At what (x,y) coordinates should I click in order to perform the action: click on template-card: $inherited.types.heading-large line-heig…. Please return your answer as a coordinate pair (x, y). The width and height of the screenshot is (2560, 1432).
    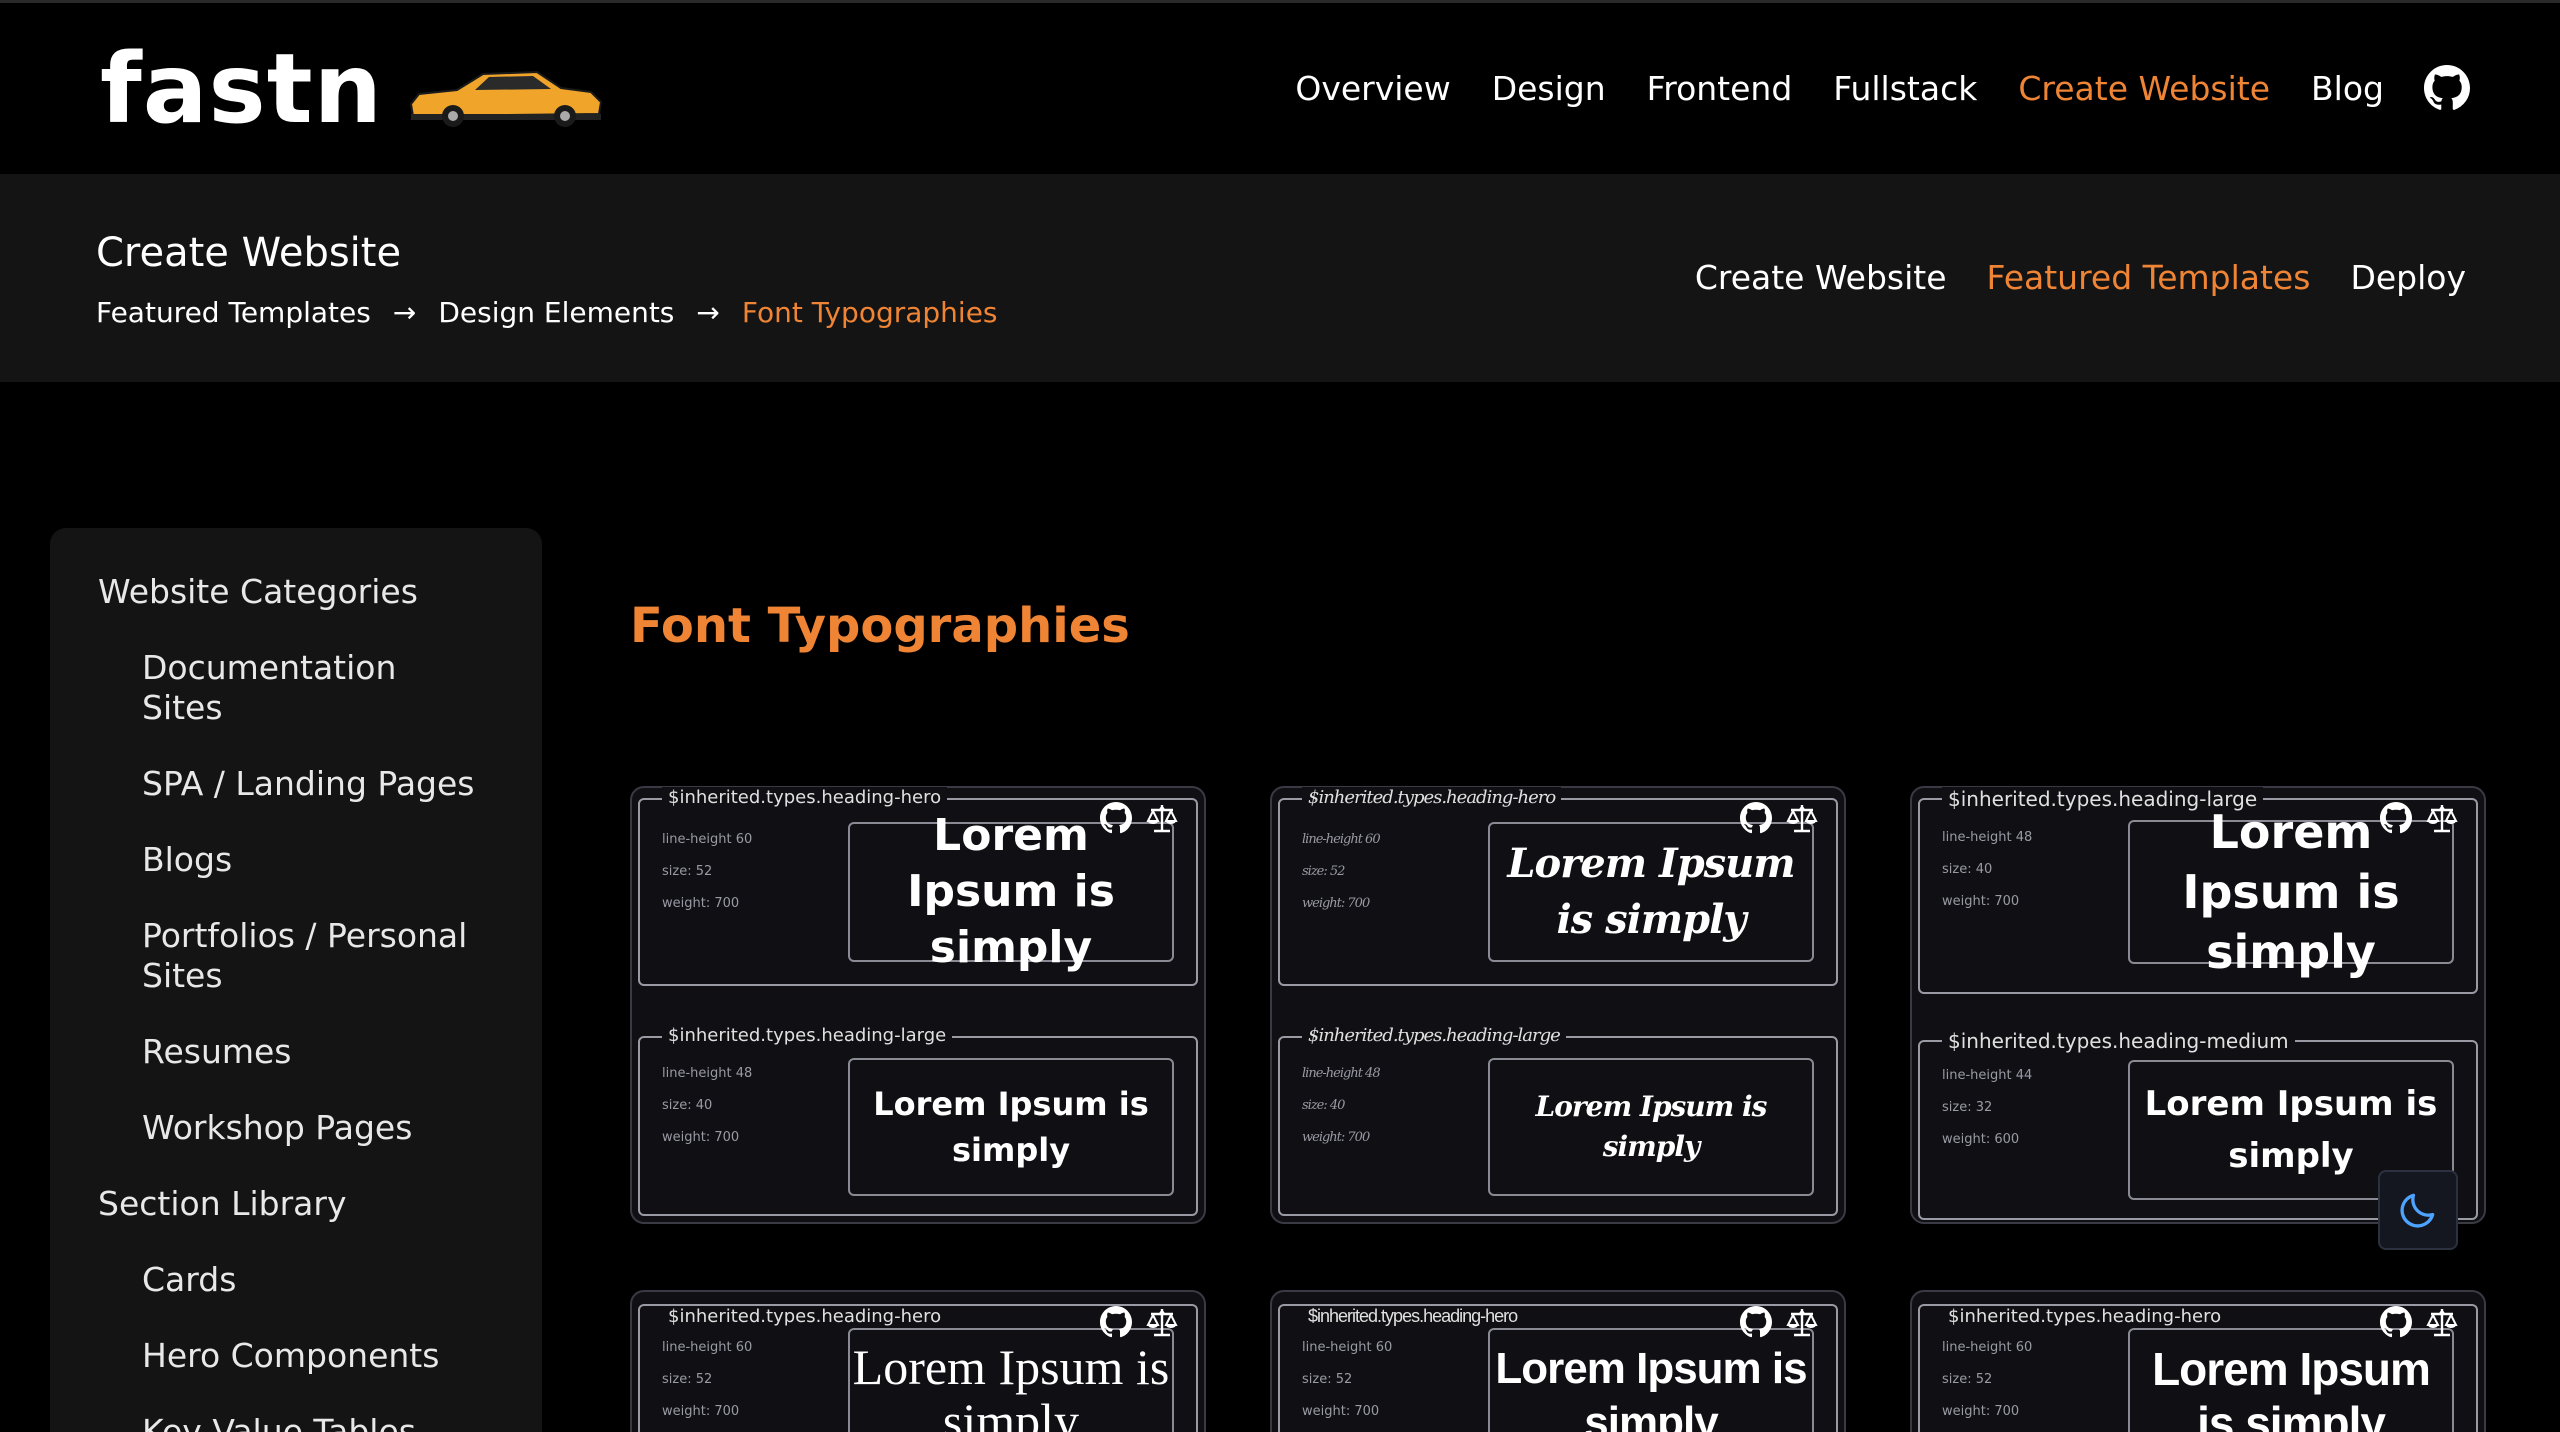
    Looking at the image, I should click on (2198, 1005).